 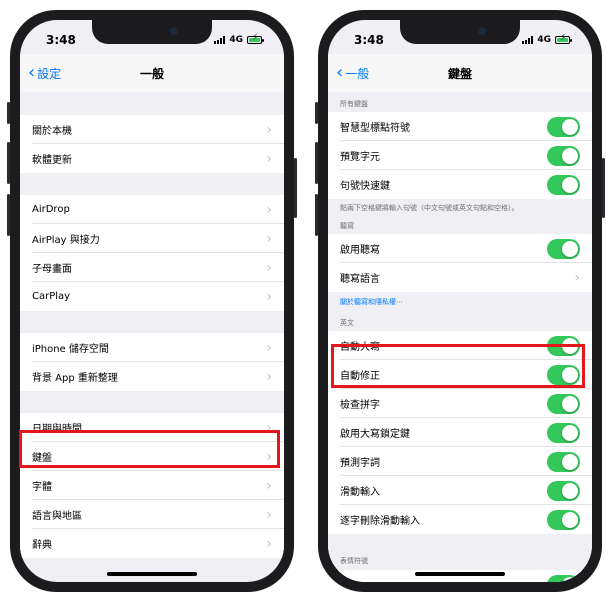 I want to click on delete-slide-word-toggle, so click(x=563, y=519).